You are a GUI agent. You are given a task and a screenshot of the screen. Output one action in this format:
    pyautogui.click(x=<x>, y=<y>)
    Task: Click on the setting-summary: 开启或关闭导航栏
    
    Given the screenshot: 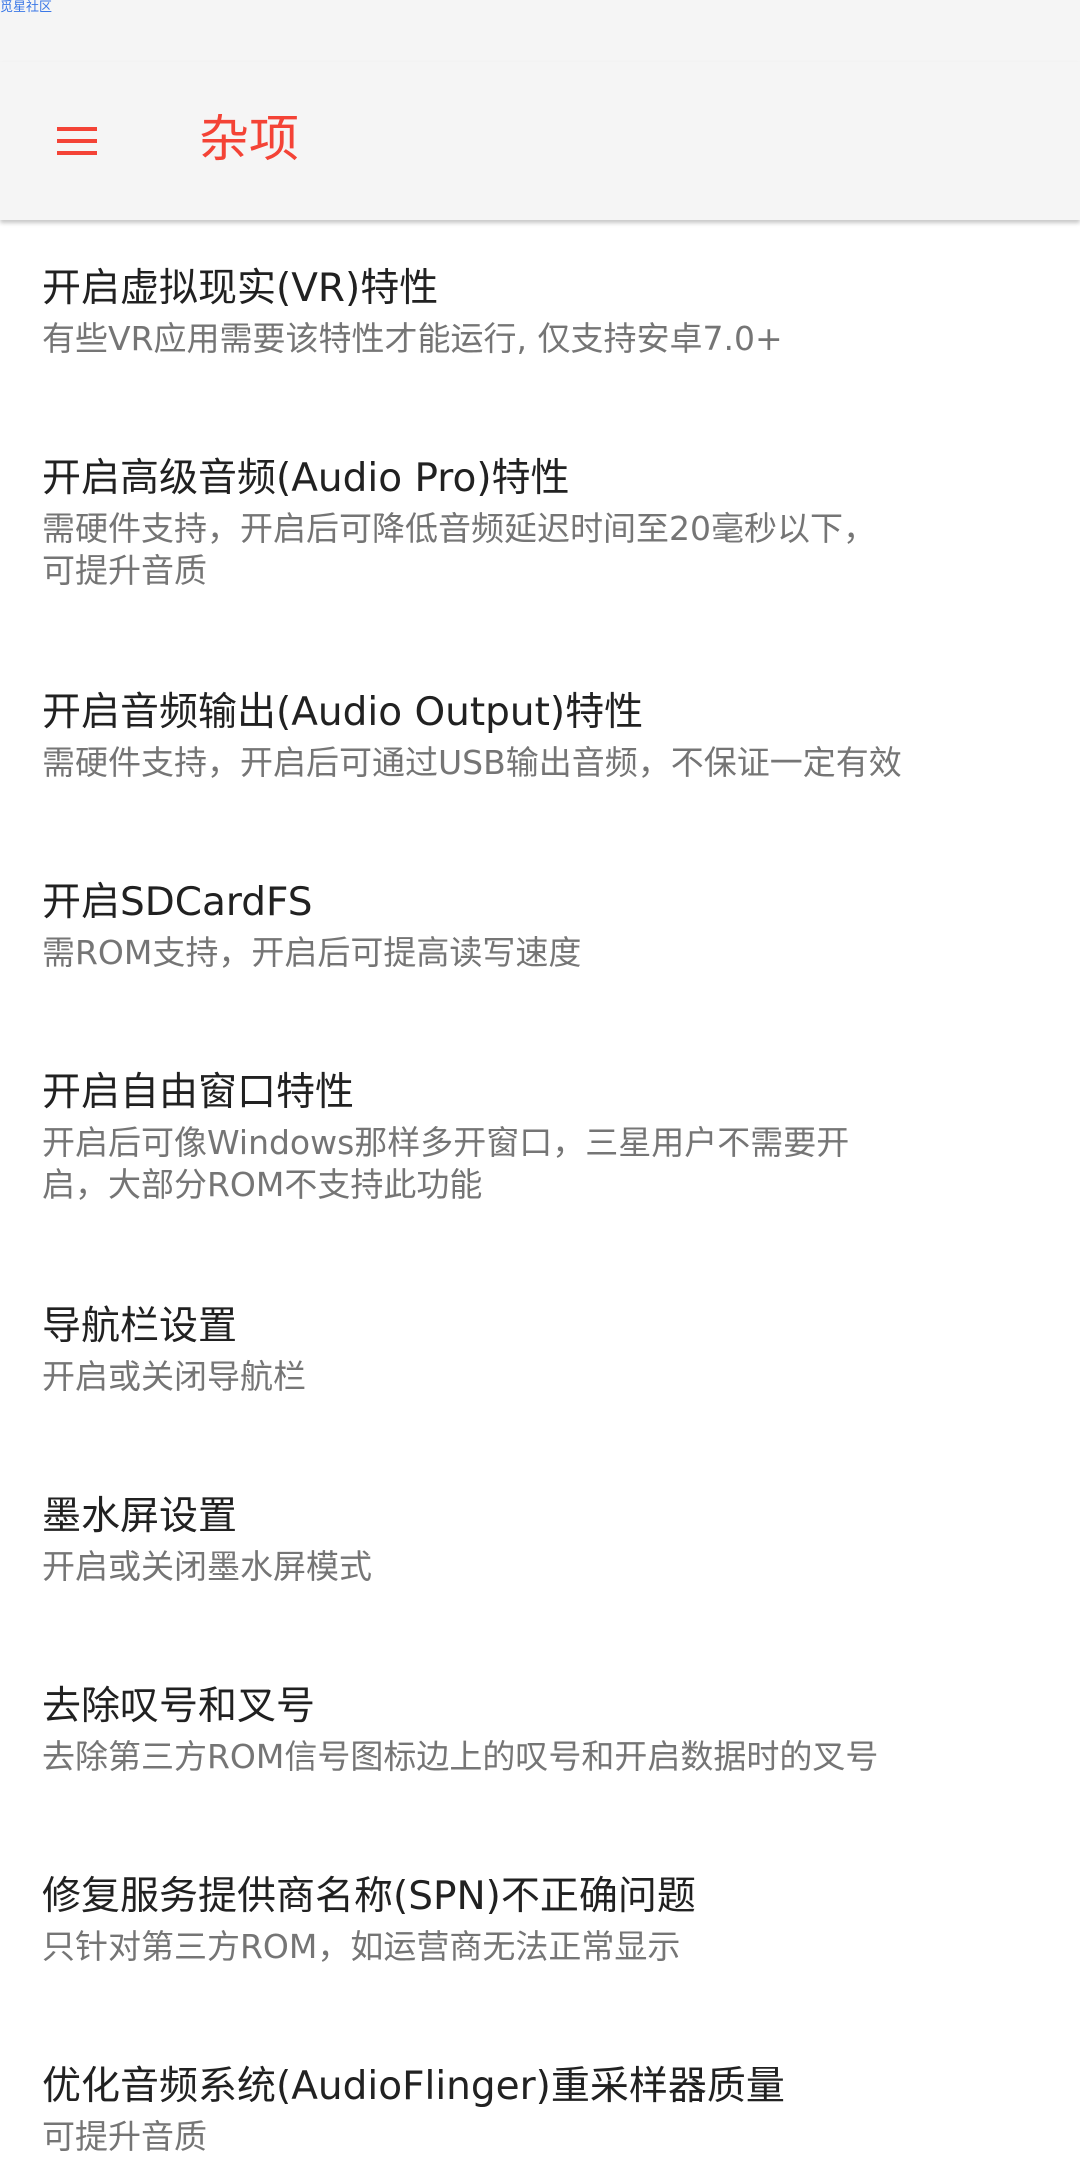 What is the action you would take?
    pyautogui.click(x=174, y=1376)
    